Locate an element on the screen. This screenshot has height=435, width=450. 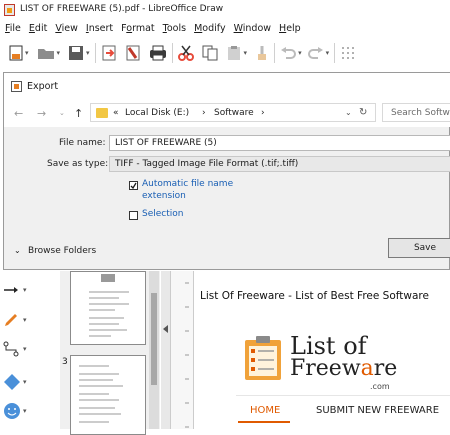
new-button: ▾ is located at coordinates (19, 53).